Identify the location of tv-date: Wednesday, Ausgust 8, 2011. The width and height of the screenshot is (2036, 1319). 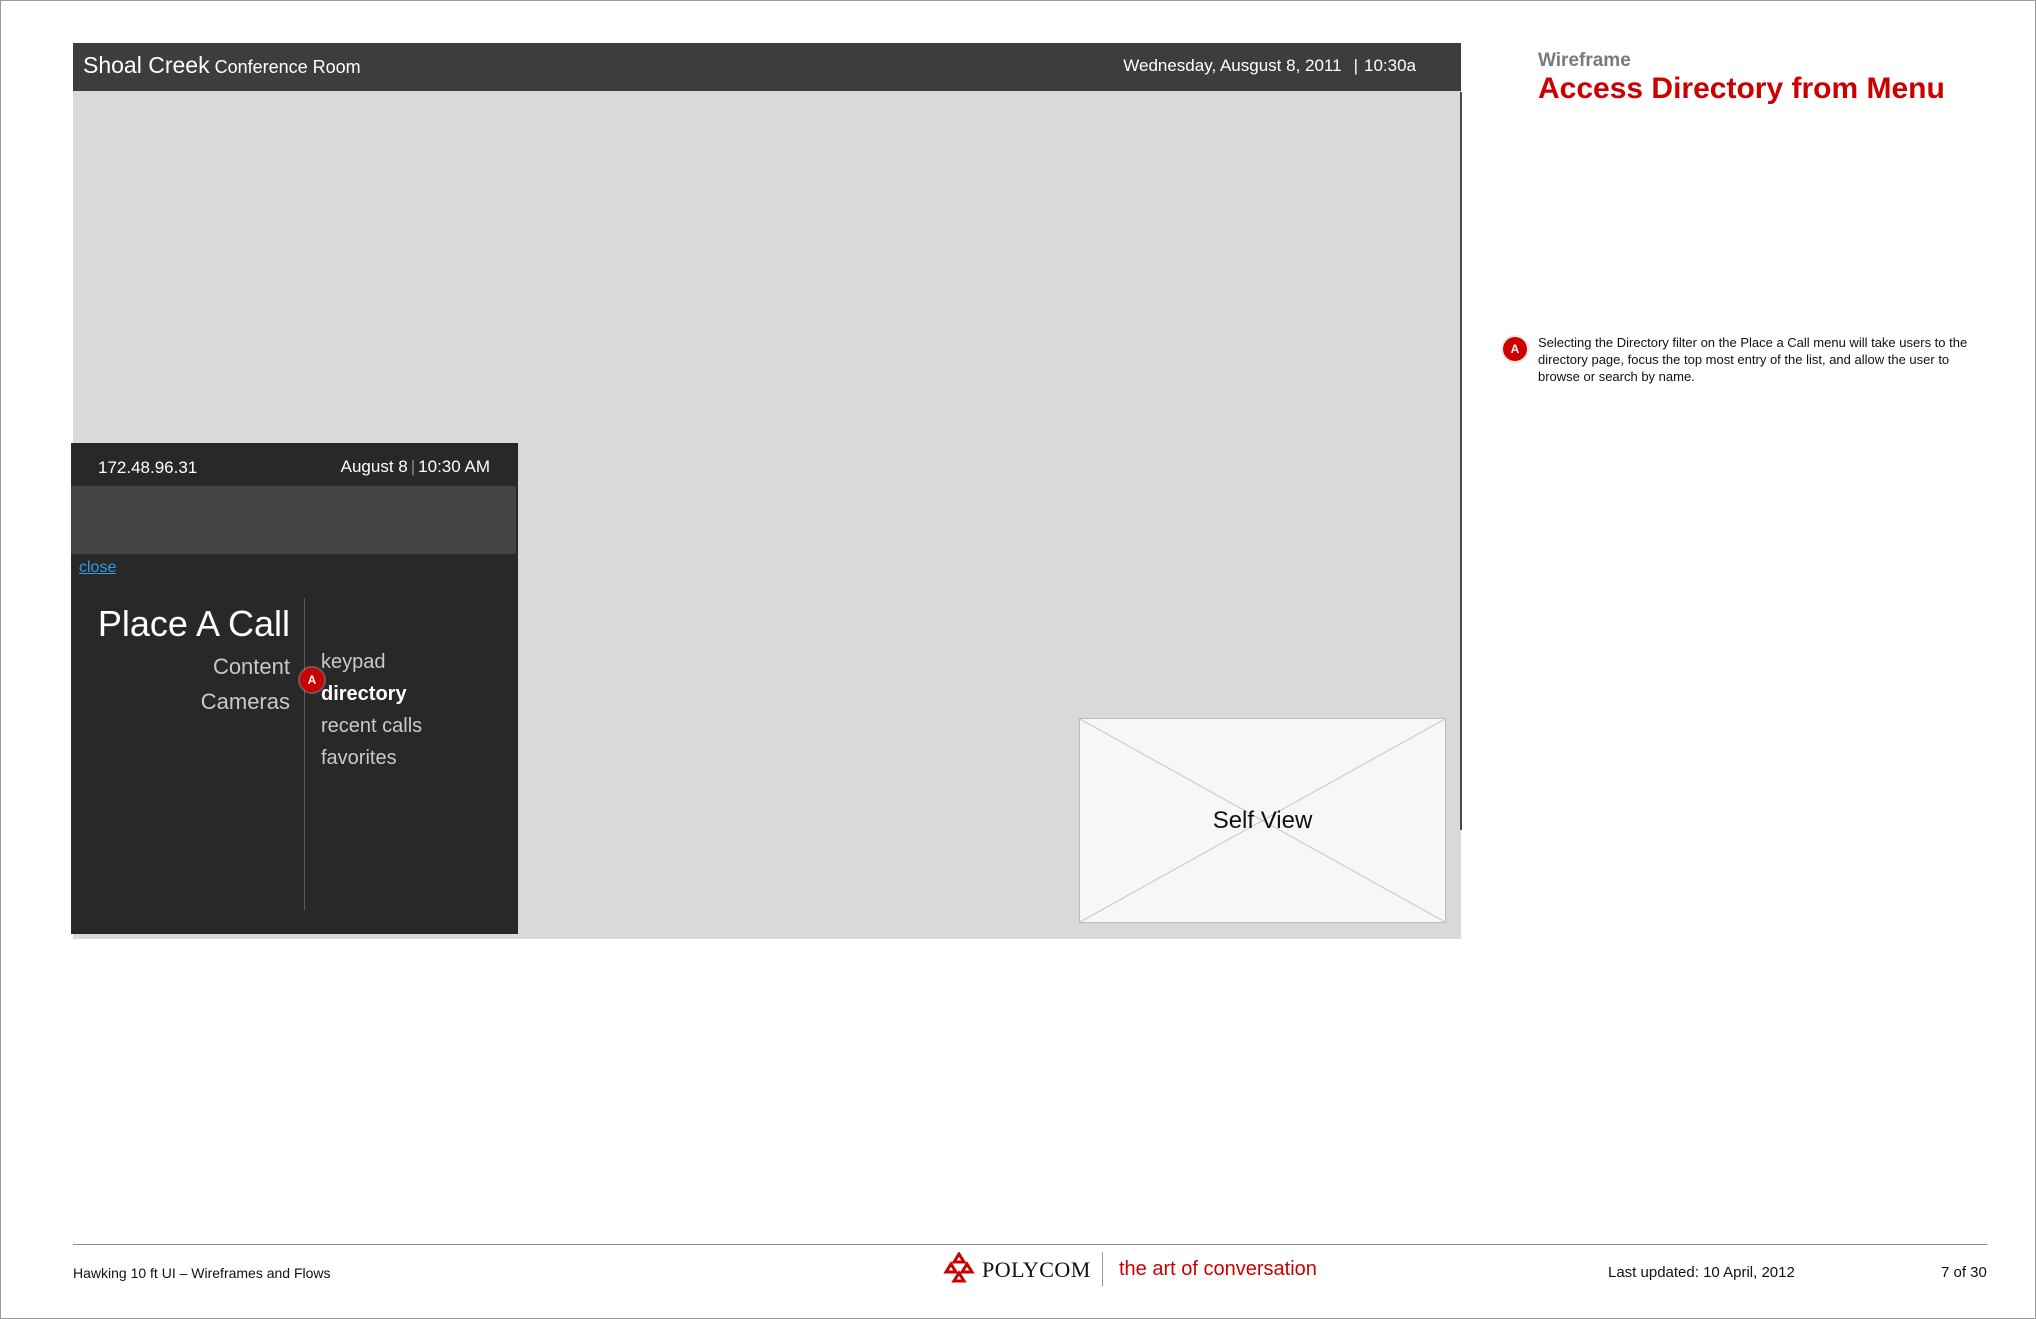
(1232, 65).